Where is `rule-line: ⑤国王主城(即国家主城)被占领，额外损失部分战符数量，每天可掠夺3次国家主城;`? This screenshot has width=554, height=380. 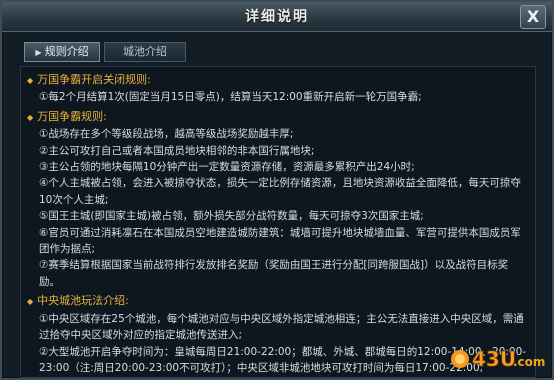
rule-line: ⑤国王主城(即国家主城)被占领，额外损失部分战符数量，每天可掠夺3次国家主城; is located at coordinates (231, 216).